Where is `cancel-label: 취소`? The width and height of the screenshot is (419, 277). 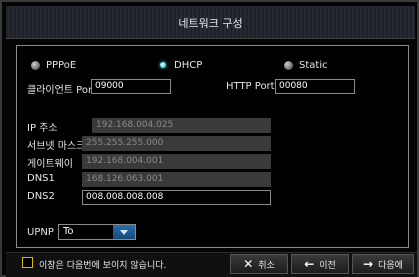 cancel-label: 취소 is located at coordinates (266, 265).